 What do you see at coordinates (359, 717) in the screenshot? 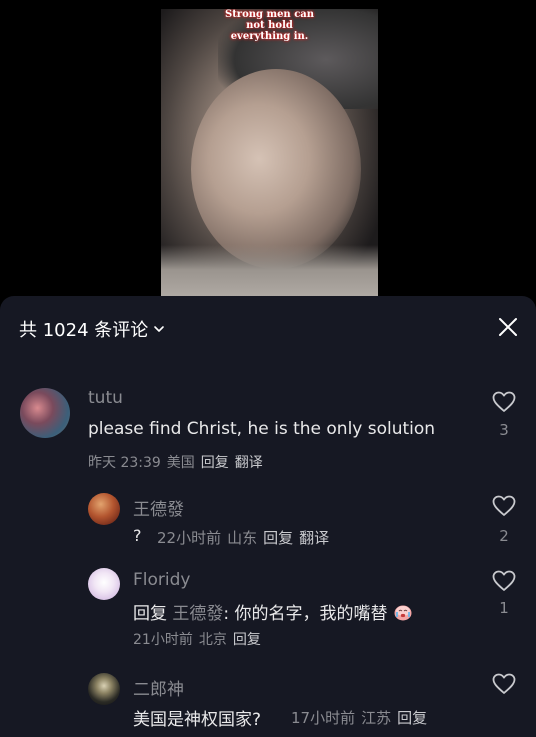
I see `comment-meta: 17小时前 江苏 回复` at bounding box center [359, 717].